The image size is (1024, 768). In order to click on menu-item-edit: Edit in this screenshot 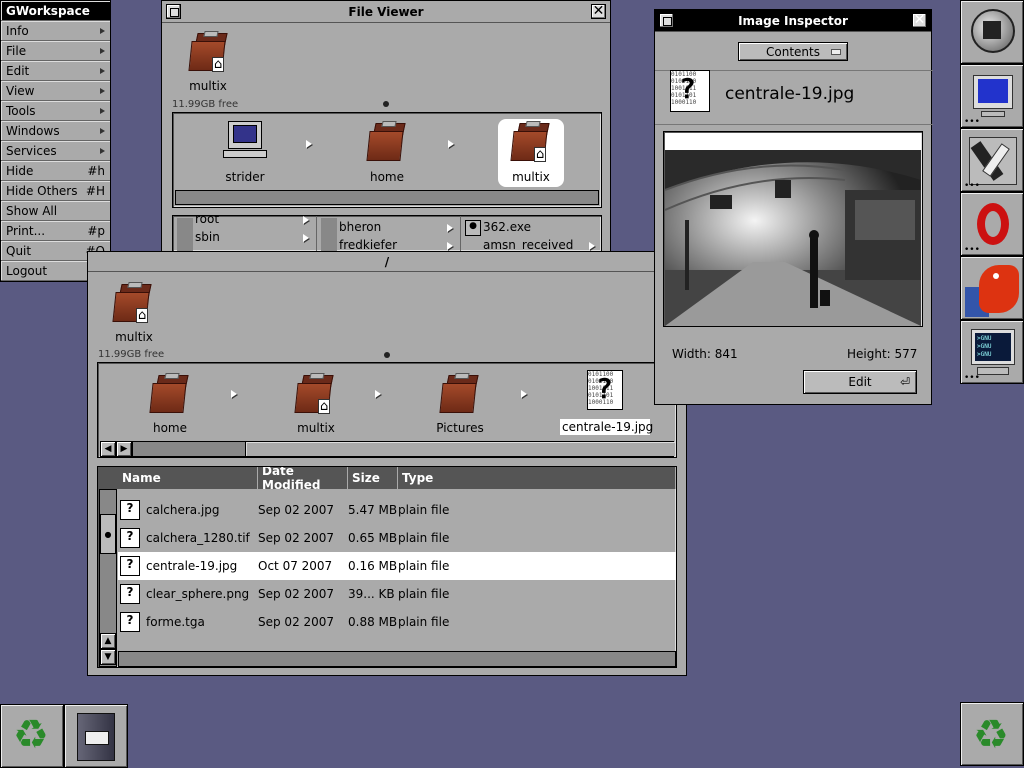, I will do `click(55, 71)`.